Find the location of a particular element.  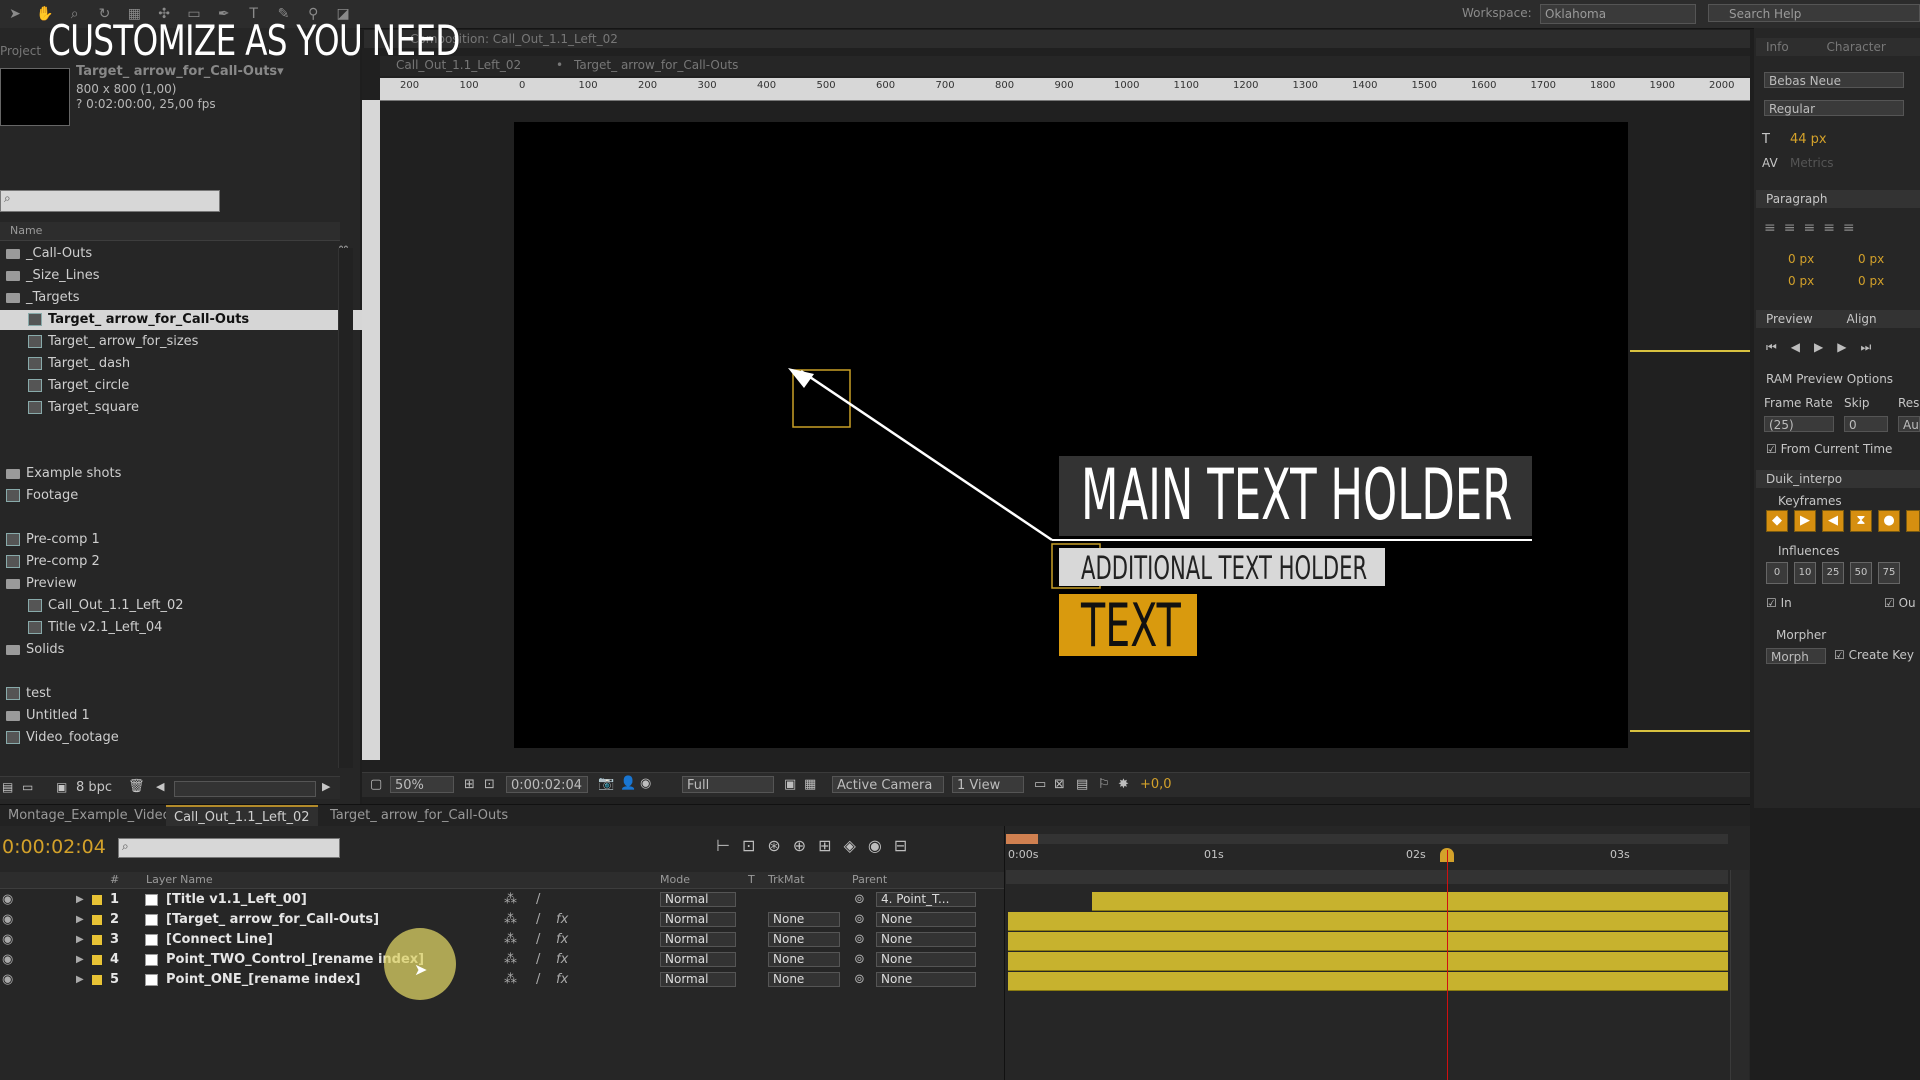

channel-icon: ◉ is located at coordinates (645, 783).